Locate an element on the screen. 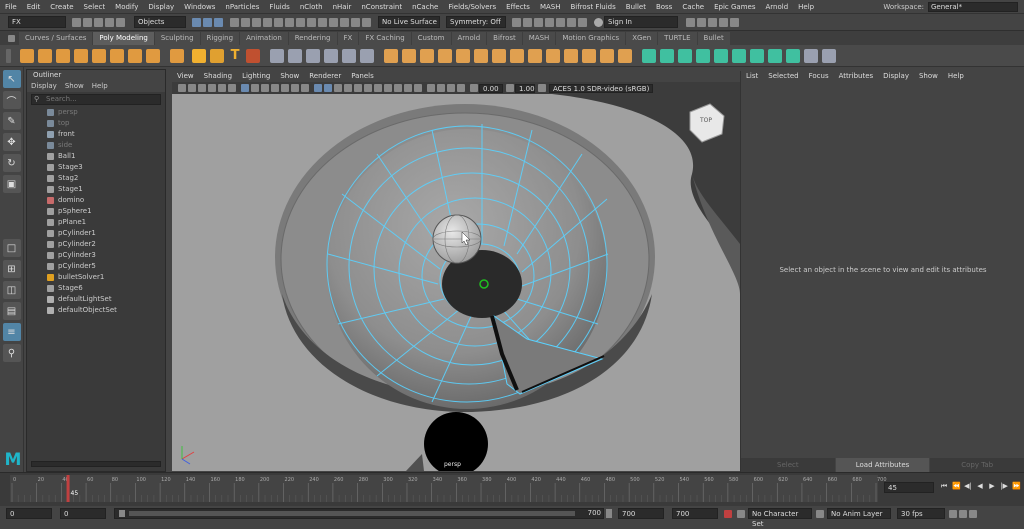 The width and height of the screenshot is (1024, 529). move-tool-icon: ✥ is located at coordinates (11, 142).